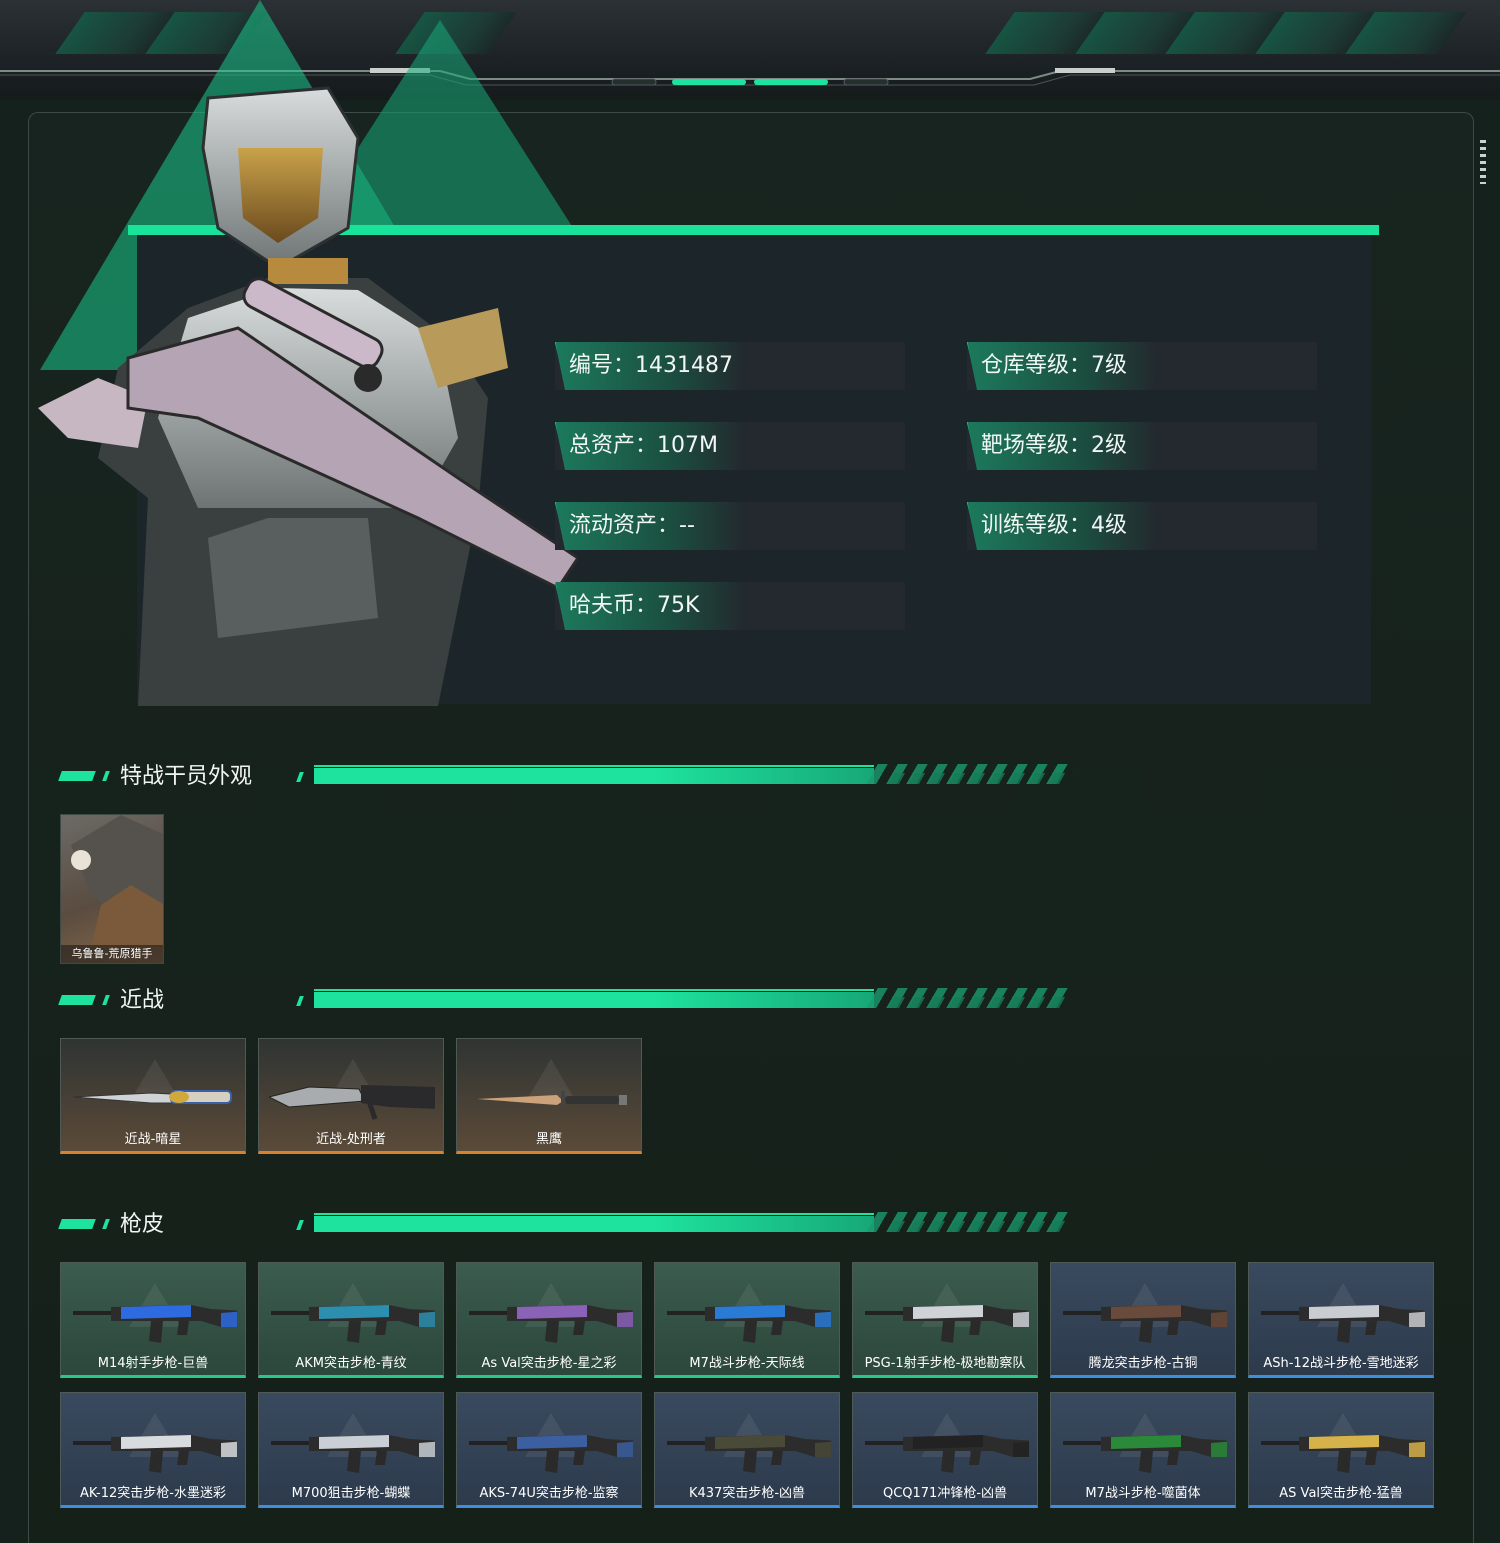  I want to click on operator-portrait, so click(308, 396).